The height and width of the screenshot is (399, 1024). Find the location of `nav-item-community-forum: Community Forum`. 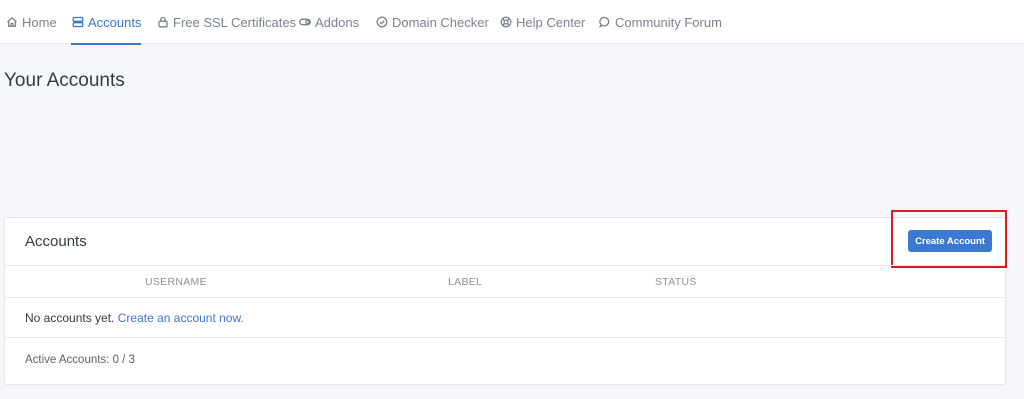

nav-item-community-forum: Community Forum is located at coordinates (660, 22).